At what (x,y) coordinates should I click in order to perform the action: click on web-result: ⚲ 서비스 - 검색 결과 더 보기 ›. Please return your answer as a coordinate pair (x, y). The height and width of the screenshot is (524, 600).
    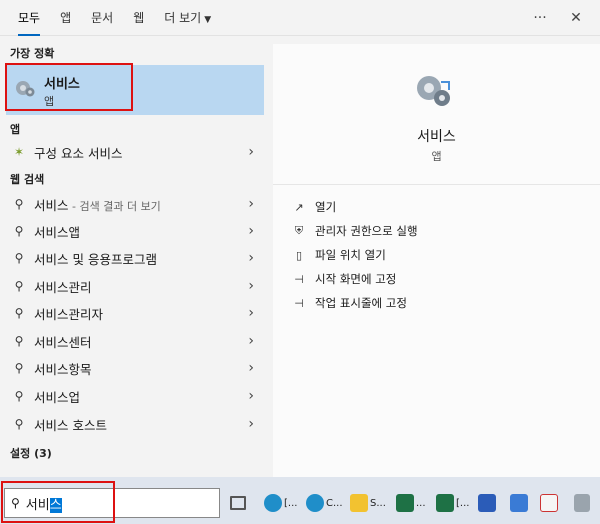
    Looking at the image, I should click on (135, 204).